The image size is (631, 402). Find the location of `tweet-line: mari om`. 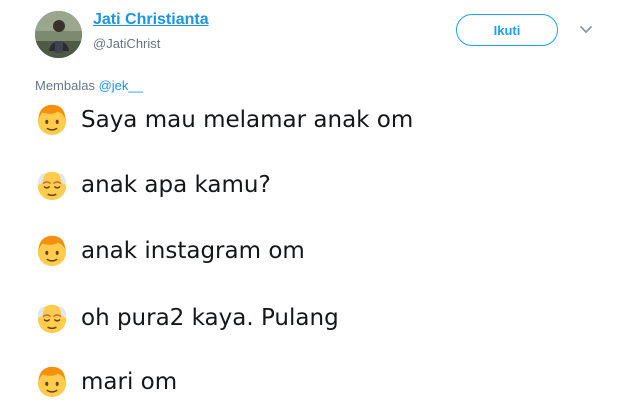

tweet-line: mari om is located at coordinates (106, 382).